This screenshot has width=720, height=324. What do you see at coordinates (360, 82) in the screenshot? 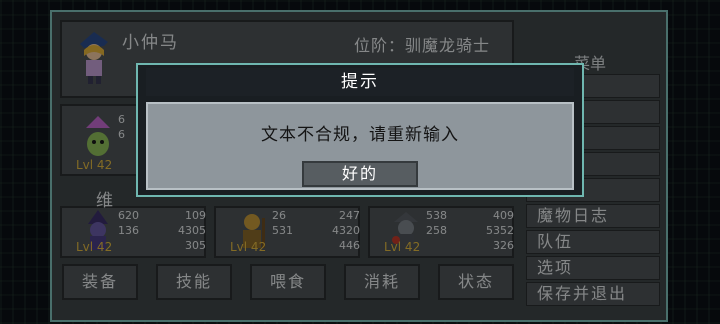
I see `dialog-title: 提示` at bounding box center [360, 82].